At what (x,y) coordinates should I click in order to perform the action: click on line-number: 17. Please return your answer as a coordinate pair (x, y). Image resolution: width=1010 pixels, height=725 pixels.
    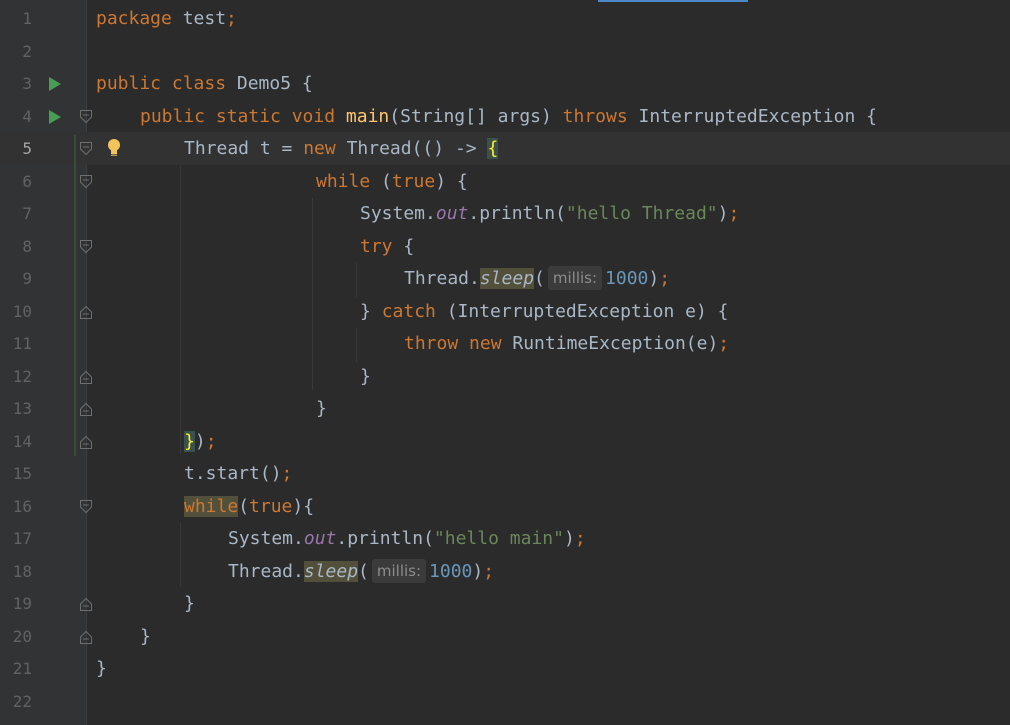
    Looking at the image, I should click on (22, 538).